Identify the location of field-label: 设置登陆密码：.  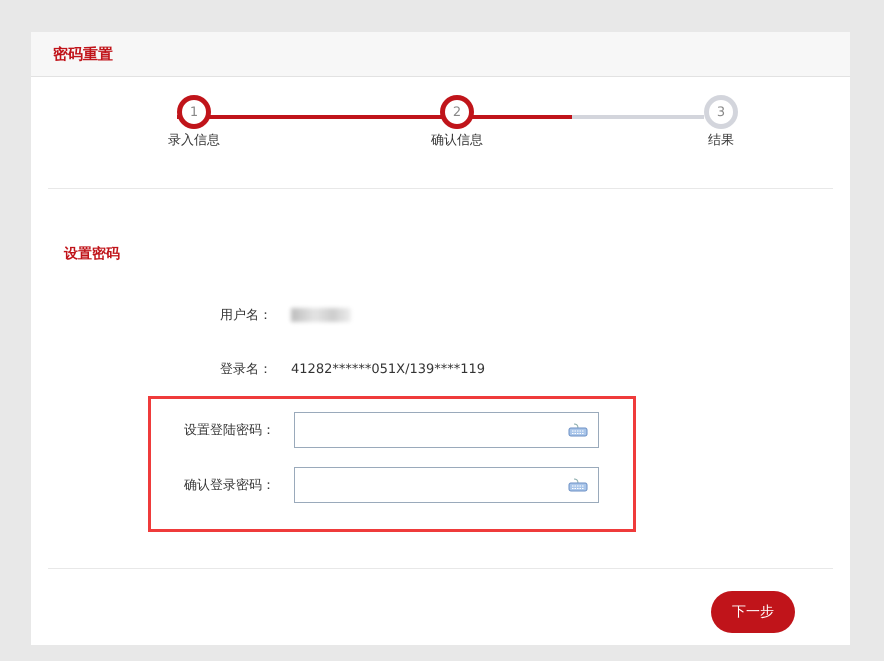
(229, 430).